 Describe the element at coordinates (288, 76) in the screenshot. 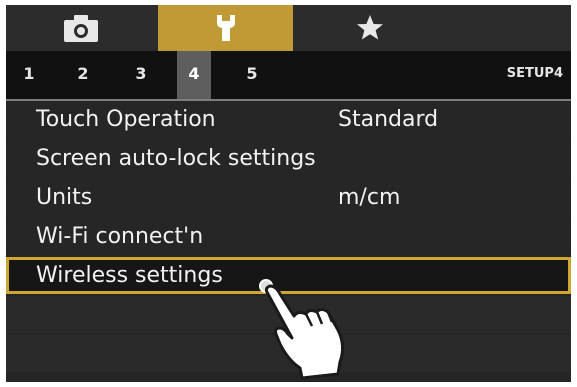

I see `menu-page-bar: 1 2 3 4 5 SETUP4` at that location.